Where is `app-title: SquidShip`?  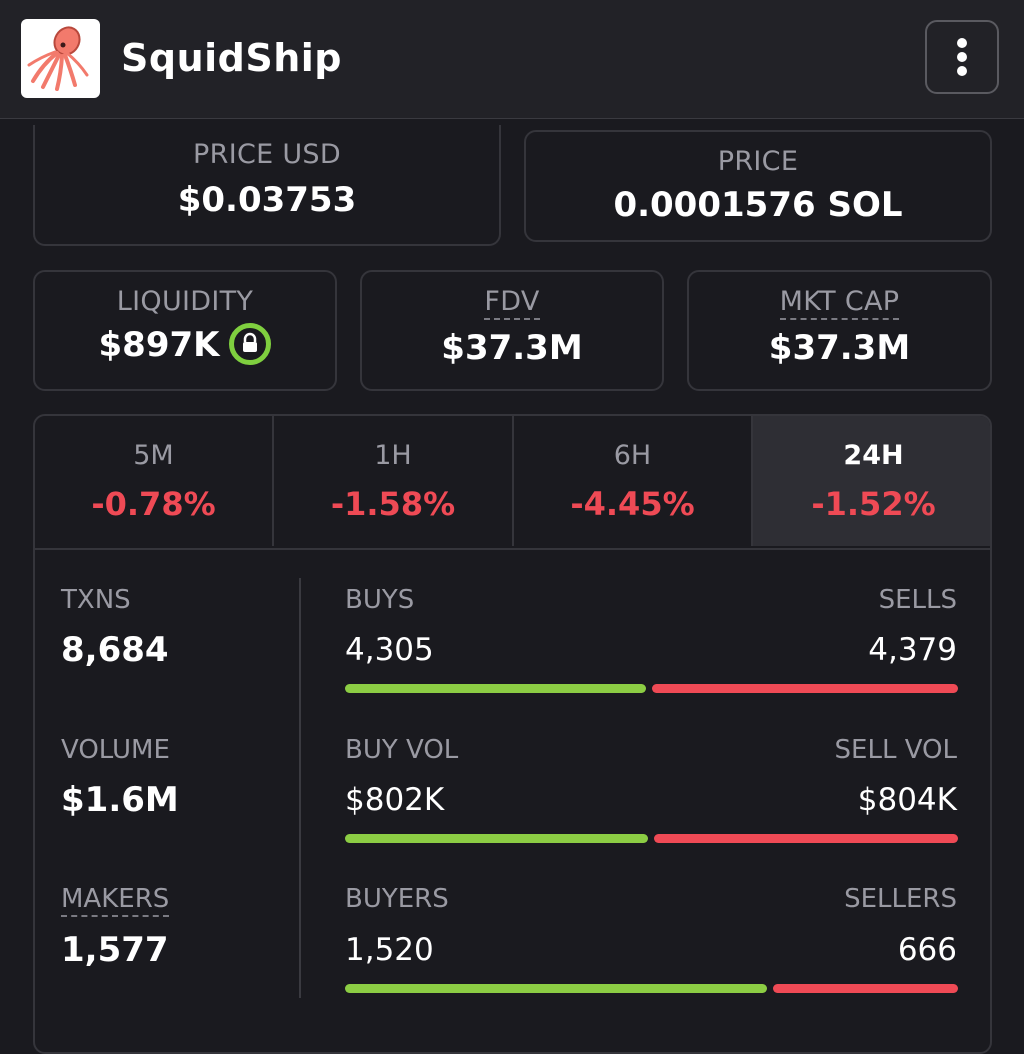
app-title: SquidShip is located at coordinates (231, 58).